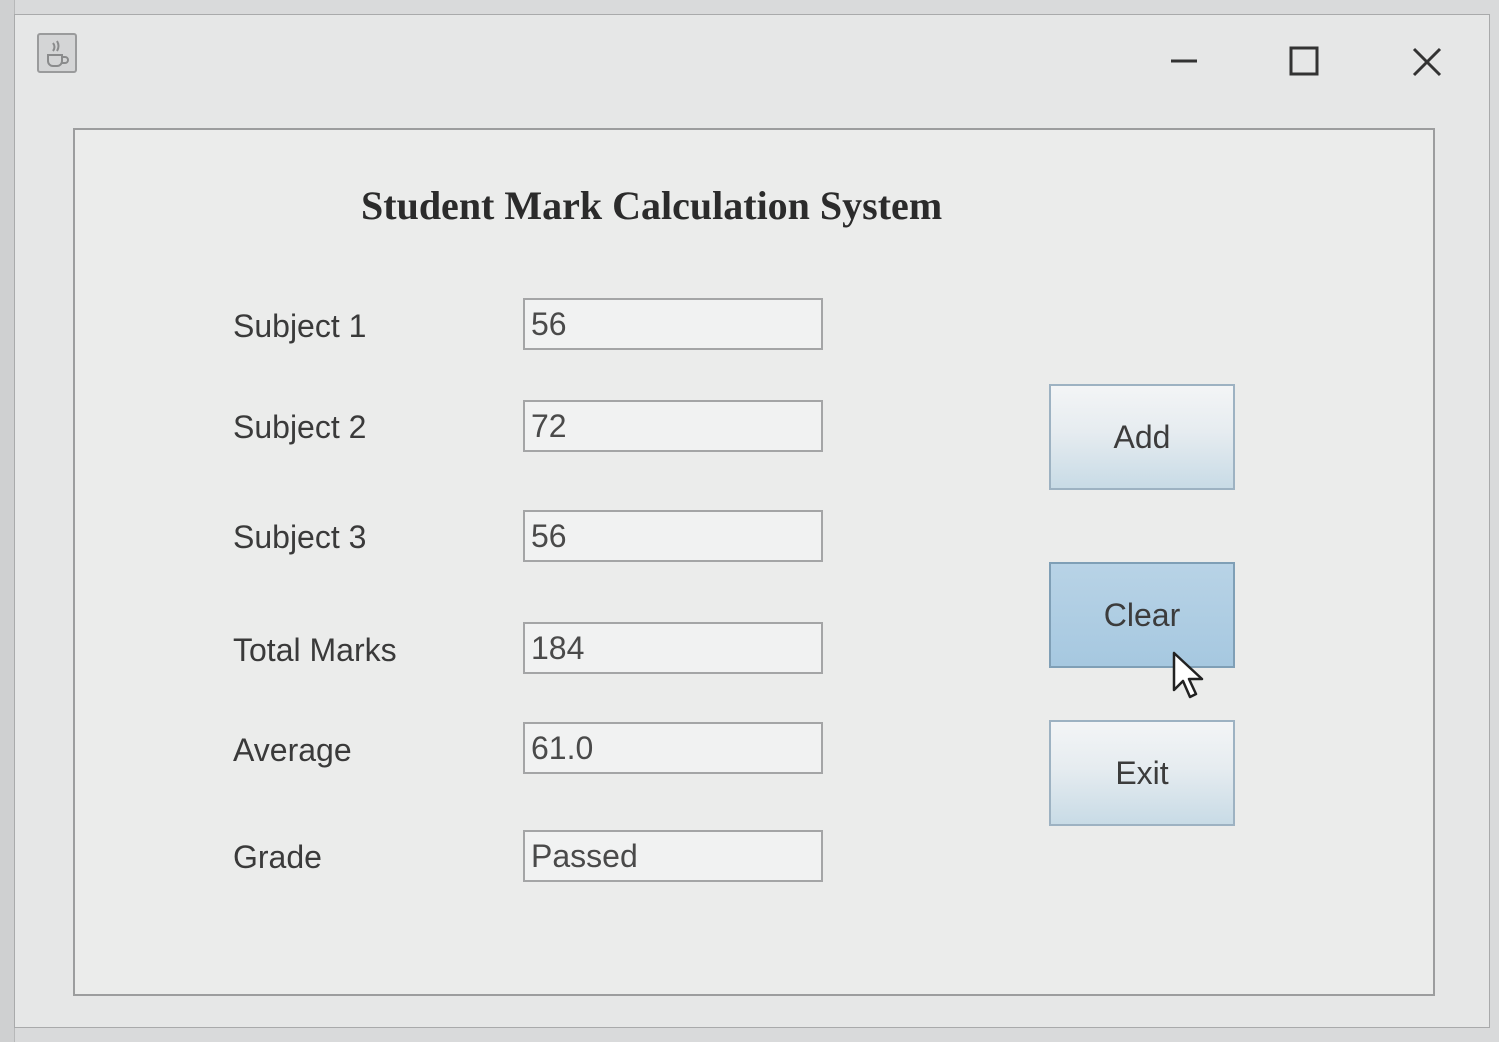 The height and width of the screenshot is (1042, 1499). Describe the element at coordinates (752, 63) in the screenshot. I see `title-bar` at that location.